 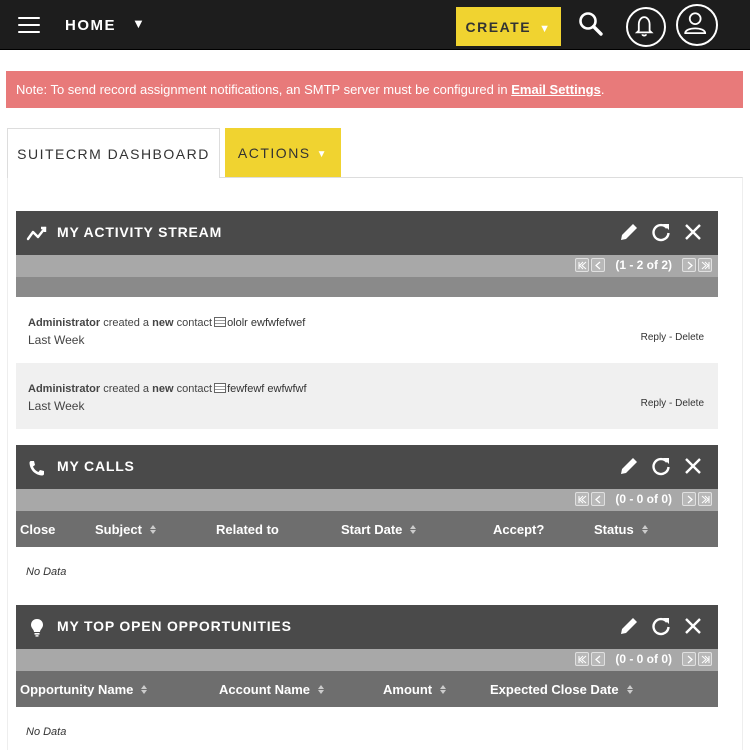 What do you see at coordinates (621, 529) in the screenshot?
I see `column-status: Status` at bounding box center [621, 529].